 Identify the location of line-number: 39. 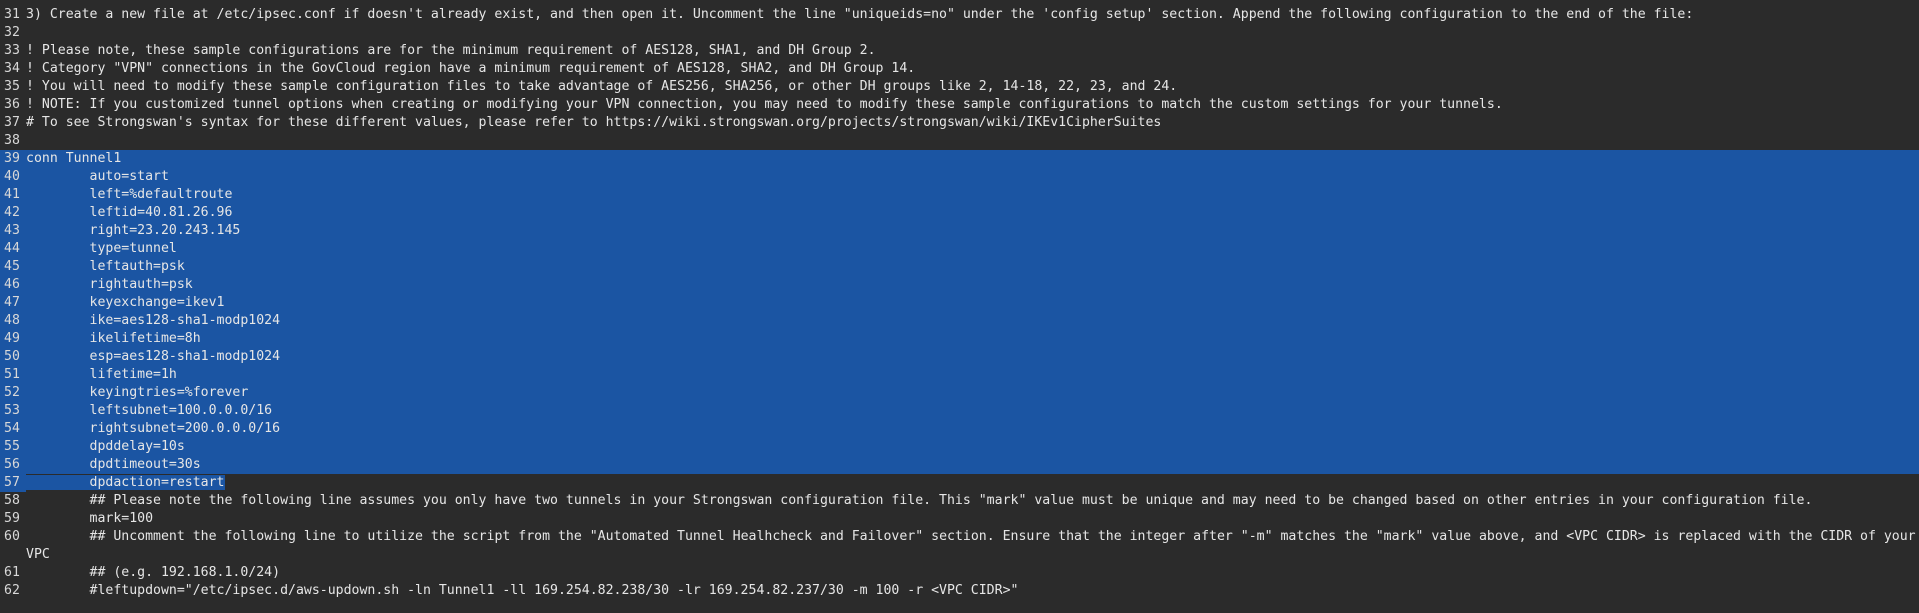
(12, 158).